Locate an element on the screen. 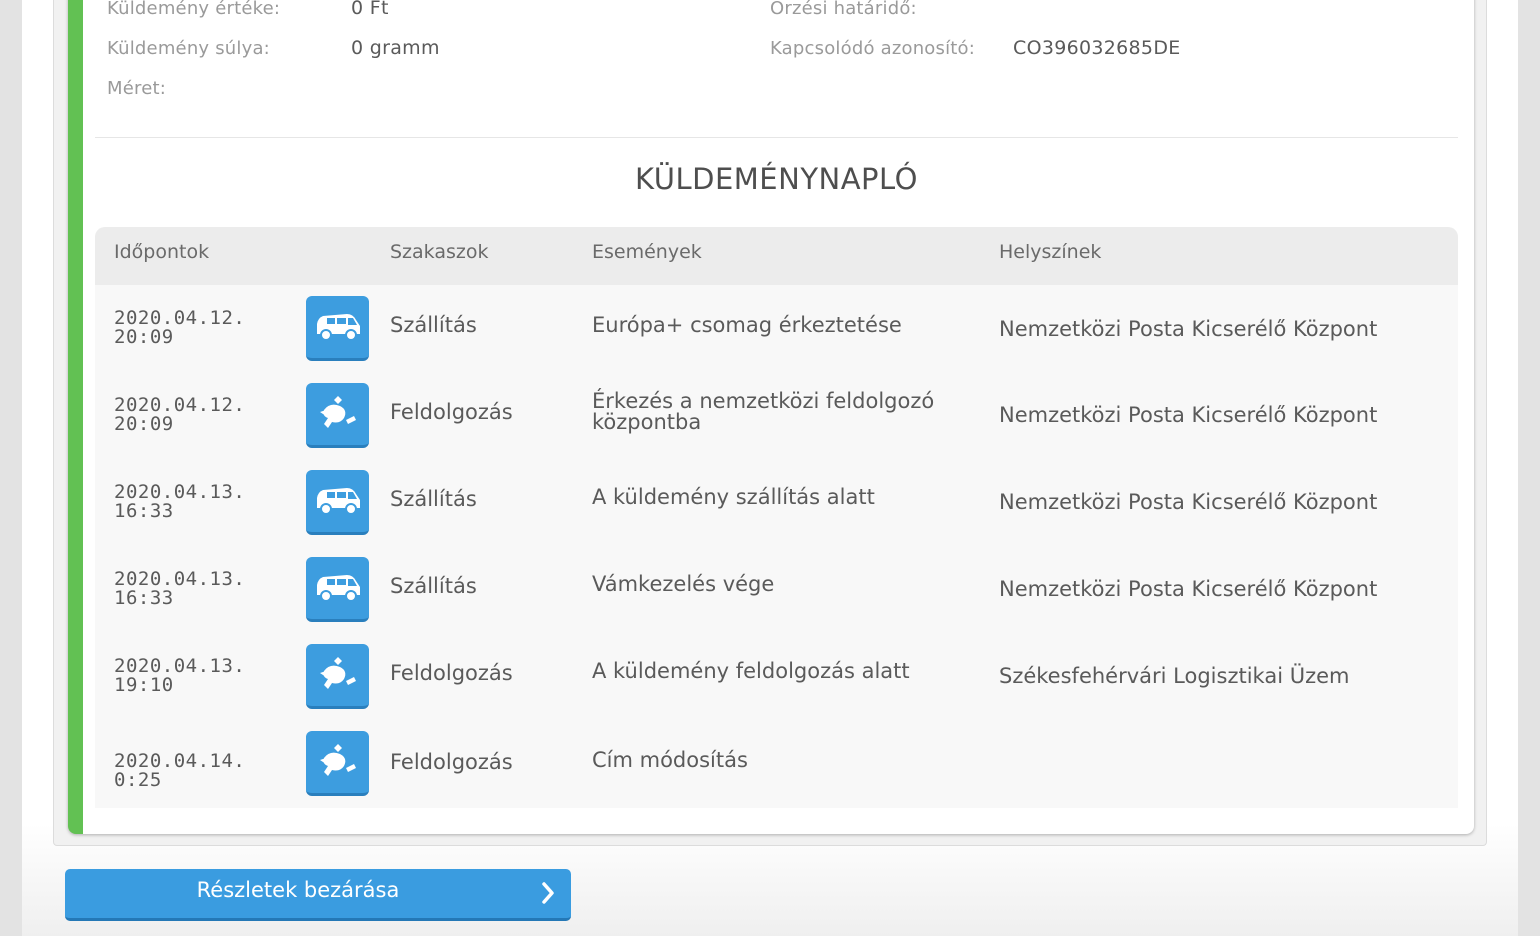 This screenshot has height=936, width=1540. weight-field: 0 gramm is located at coordinates (395, 48).